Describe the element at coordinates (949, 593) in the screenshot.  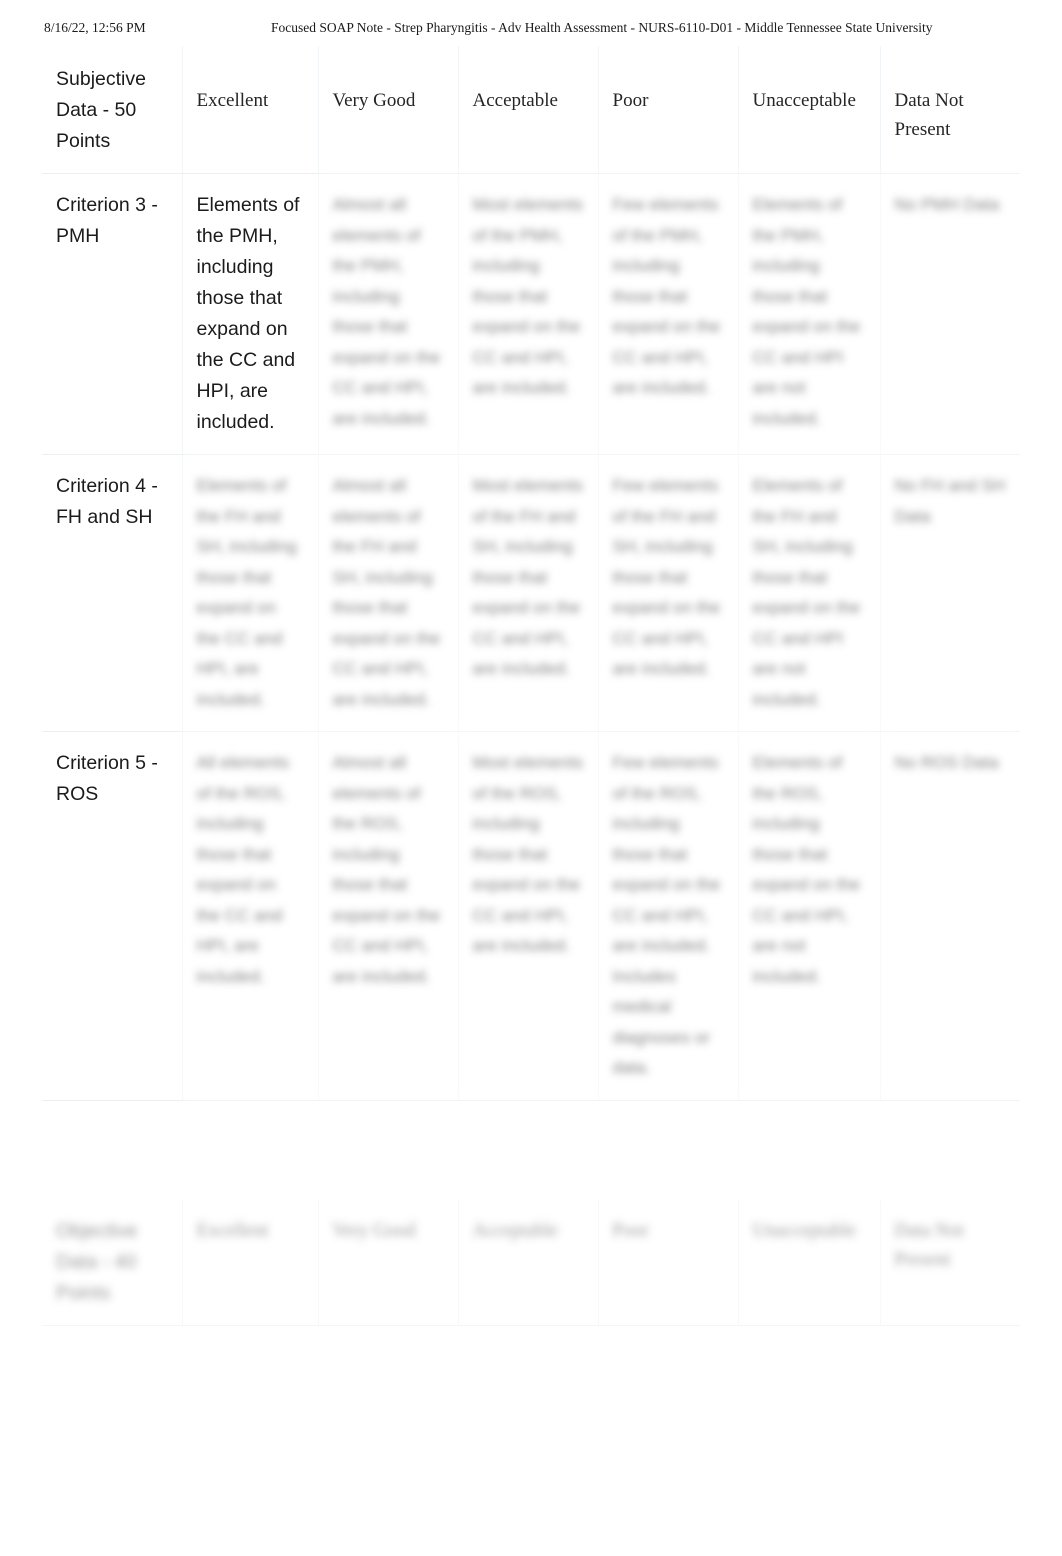
I see `cell-data-not-present: No FH and SH Data` at that location.